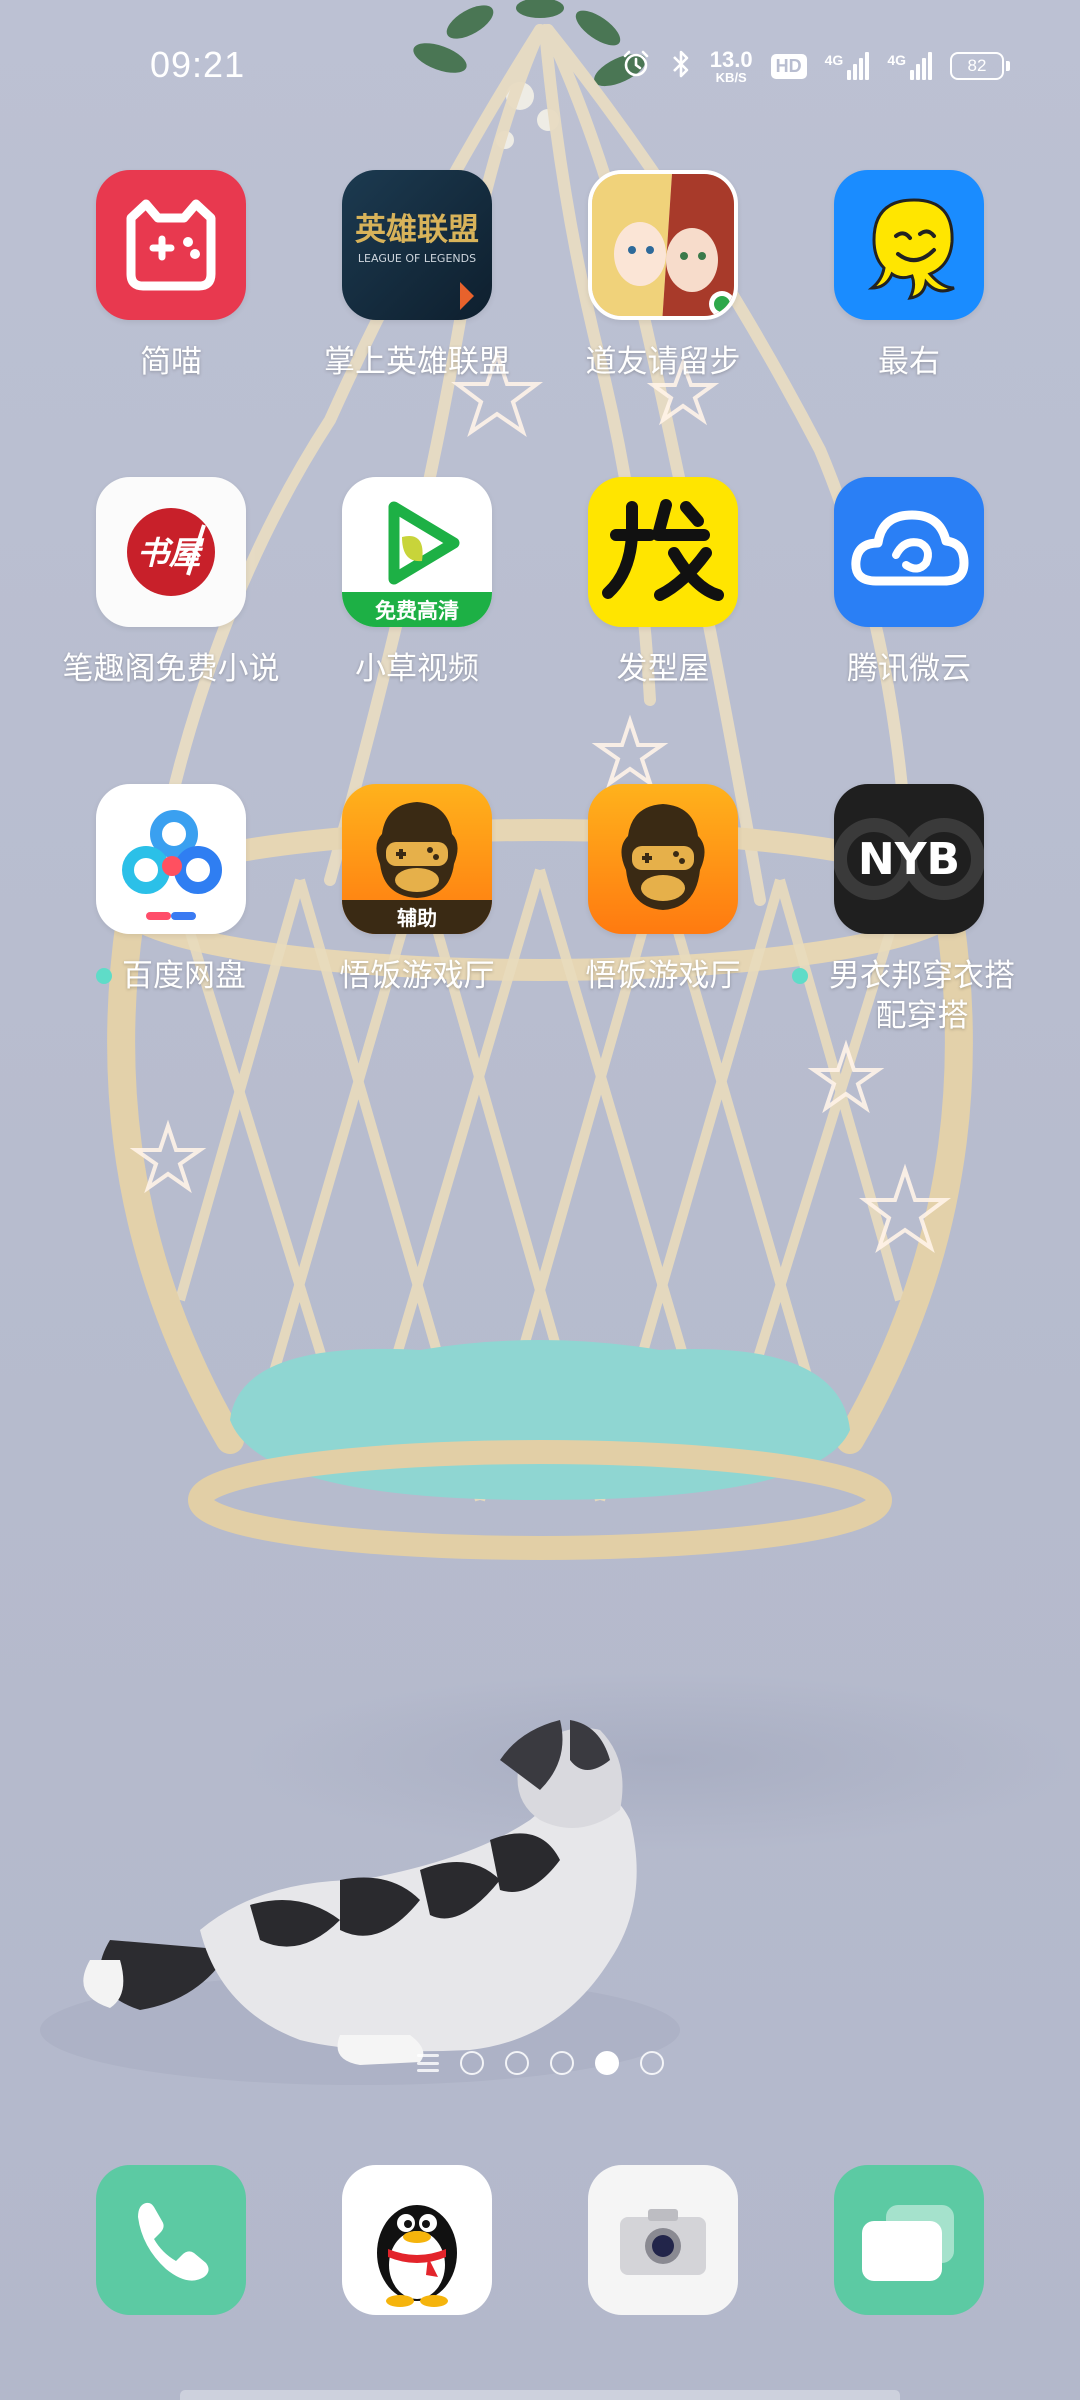 The width and height of the screenshot is (1080, 2400). I want to click on hd-badge: HD, so click(788, 66).